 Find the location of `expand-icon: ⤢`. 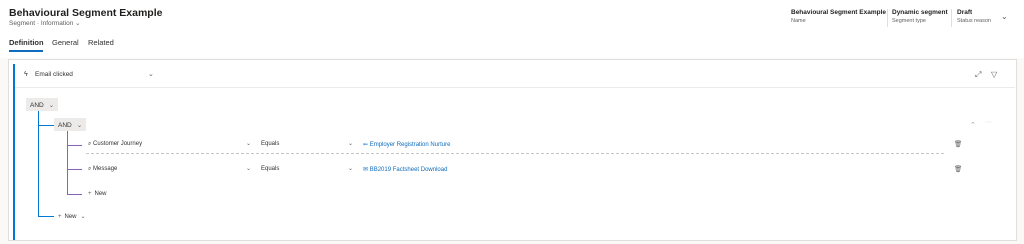

expand-icon: ⤢ is located at coordinates (978, 75).